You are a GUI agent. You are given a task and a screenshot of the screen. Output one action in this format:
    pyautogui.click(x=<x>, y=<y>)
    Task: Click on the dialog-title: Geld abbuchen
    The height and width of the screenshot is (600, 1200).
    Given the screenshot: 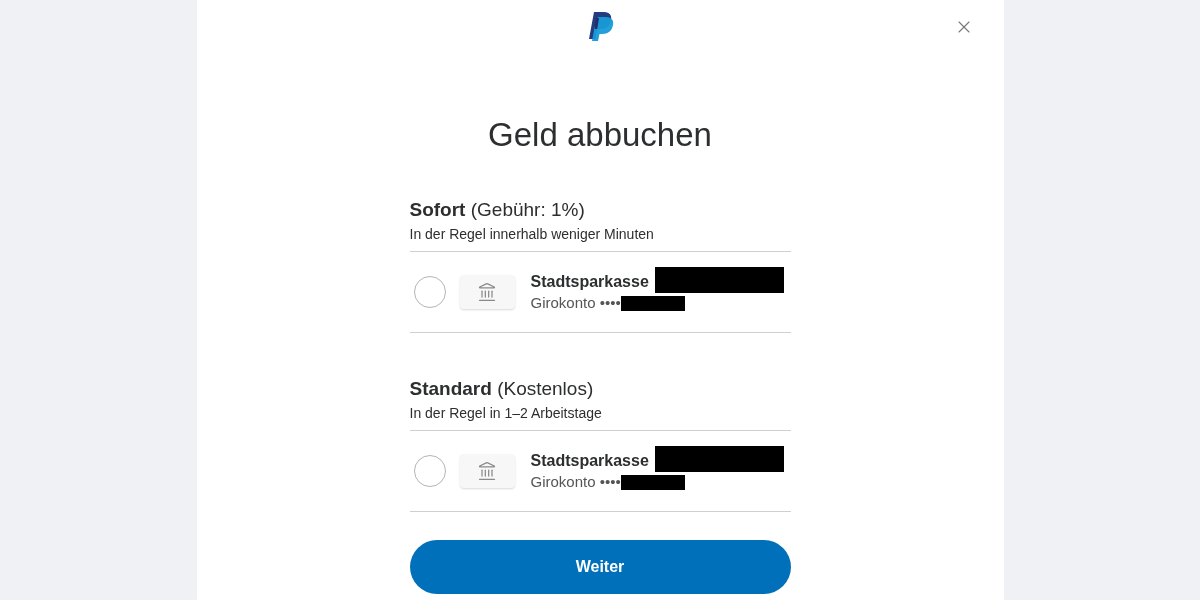 What is the action you would take?
    pyautogui.click(x=600, y=135)
    